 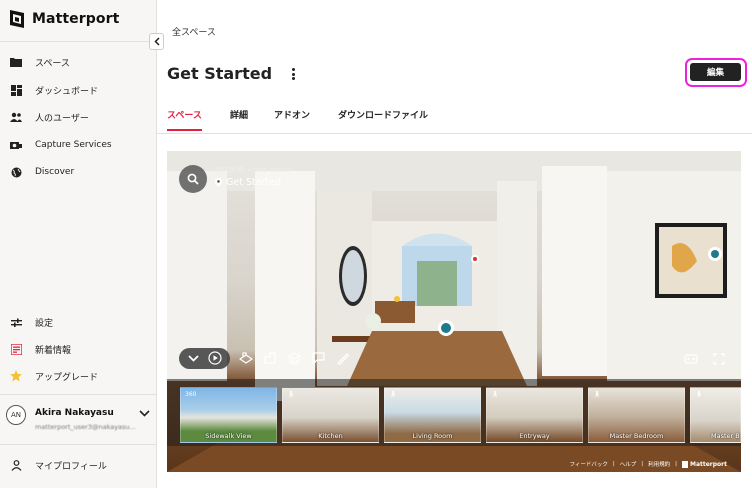 I want to click on viewer-space-name: Get Started, so click(x=248, y=182).